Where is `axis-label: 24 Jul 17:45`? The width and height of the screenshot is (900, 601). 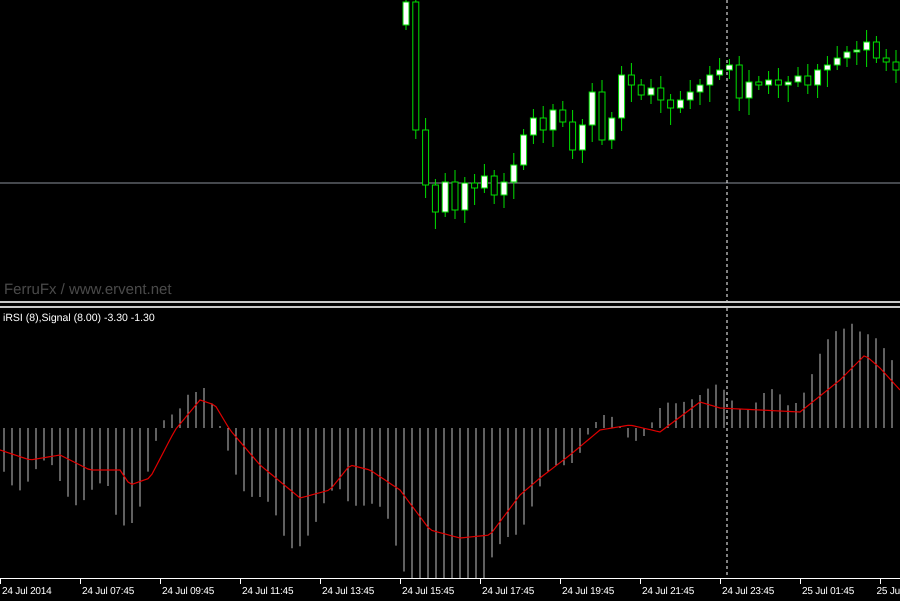
axis-label: 24 Jul 17:45 is located at coordinates (508, 592).